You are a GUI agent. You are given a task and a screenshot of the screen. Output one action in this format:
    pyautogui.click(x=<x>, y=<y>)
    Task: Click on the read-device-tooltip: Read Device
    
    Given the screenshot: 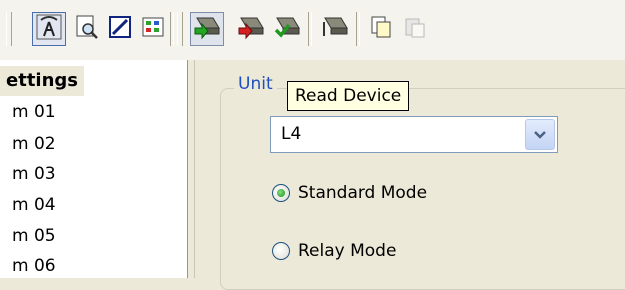 What is the action you would take?
    pyautogui.click(x=348, y=96)
    